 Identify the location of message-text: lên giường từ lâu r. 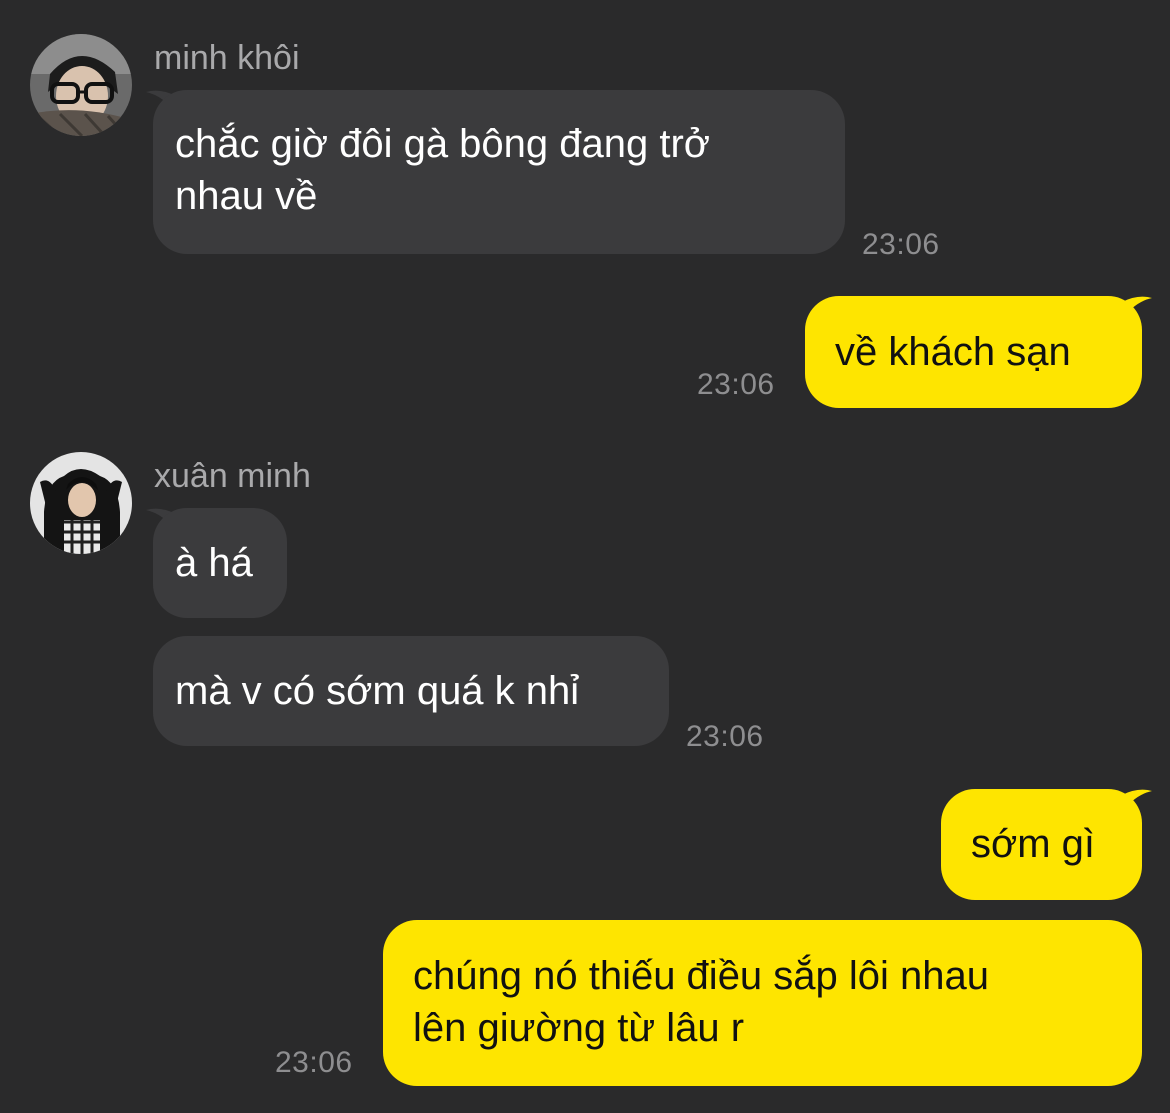
(579, 1028).